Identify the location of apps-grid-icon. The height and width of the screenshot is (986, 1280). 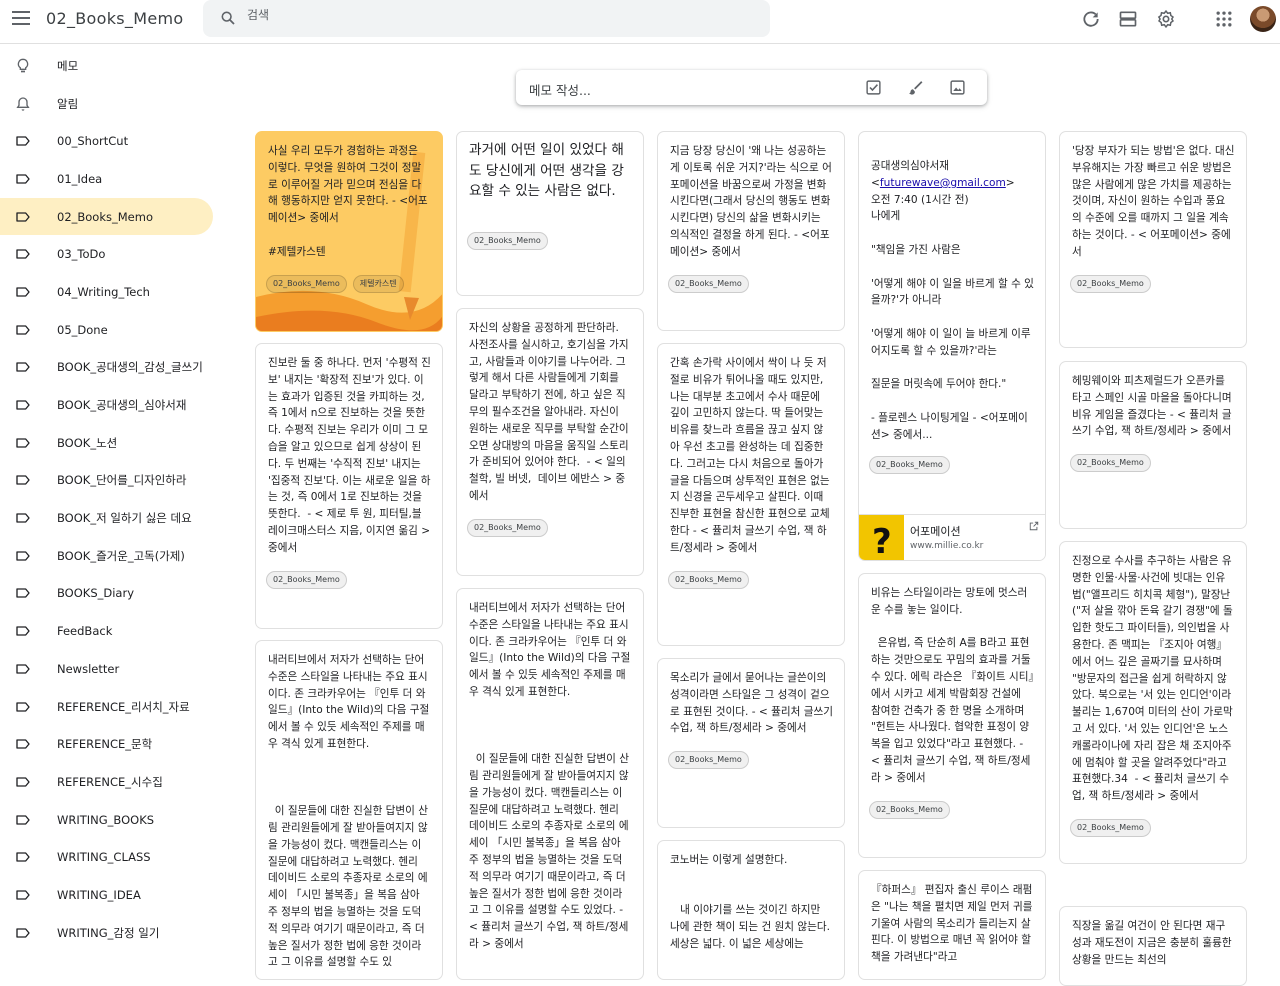
(1224, 19).